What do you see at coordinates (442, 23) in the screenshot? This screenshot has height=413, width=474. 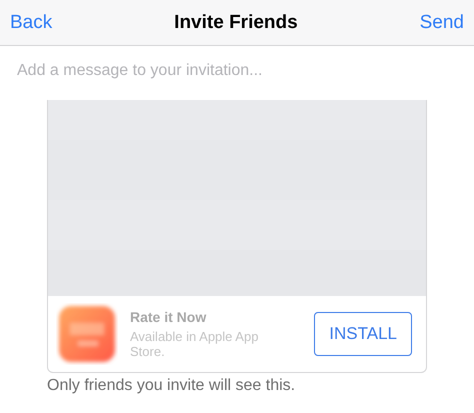 I see `send-link: Send` at bounding box center [442, 23].